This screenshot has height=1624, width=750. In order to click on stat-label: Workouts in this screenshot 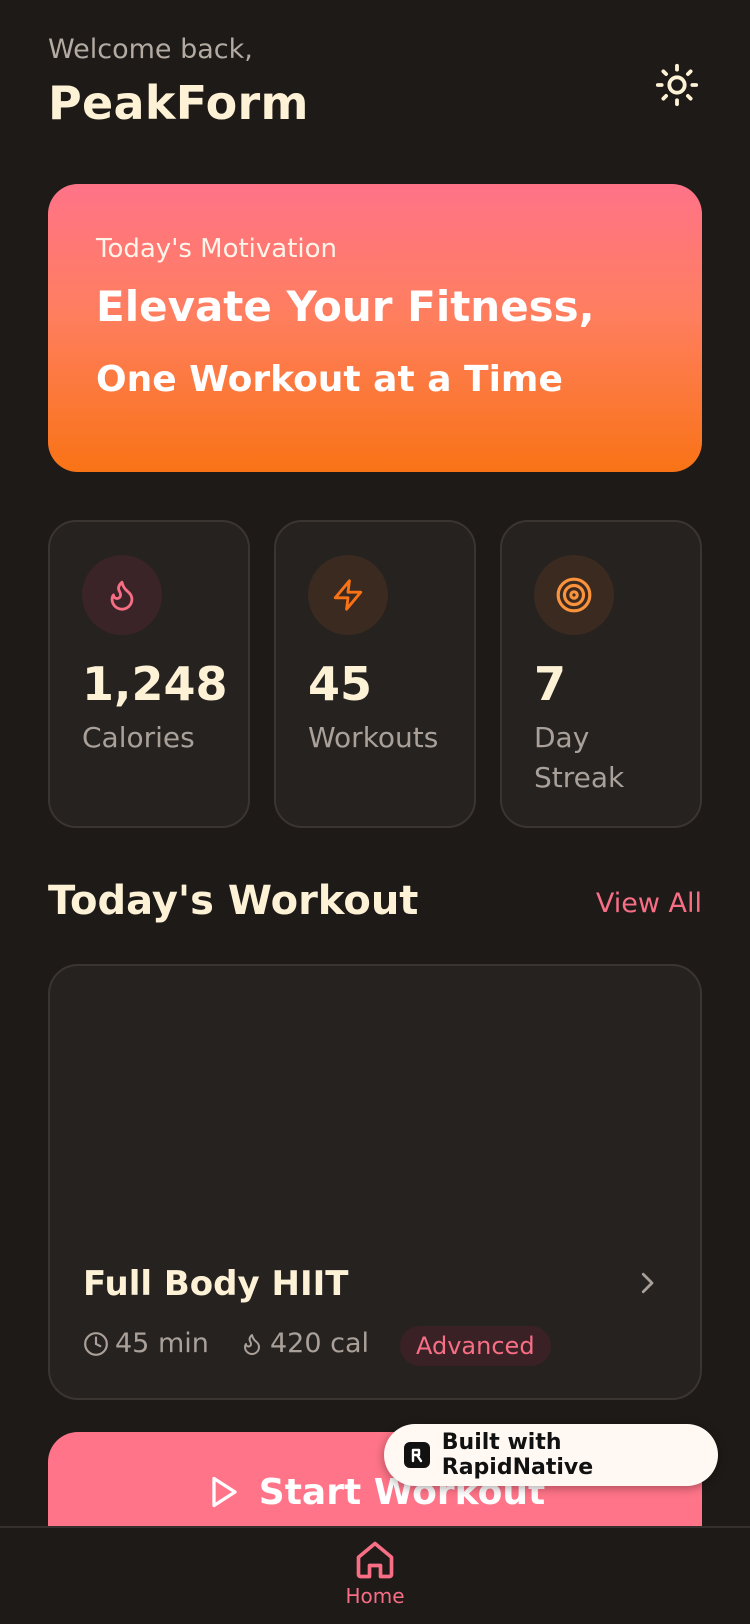, I will do `click(373, 737)`.